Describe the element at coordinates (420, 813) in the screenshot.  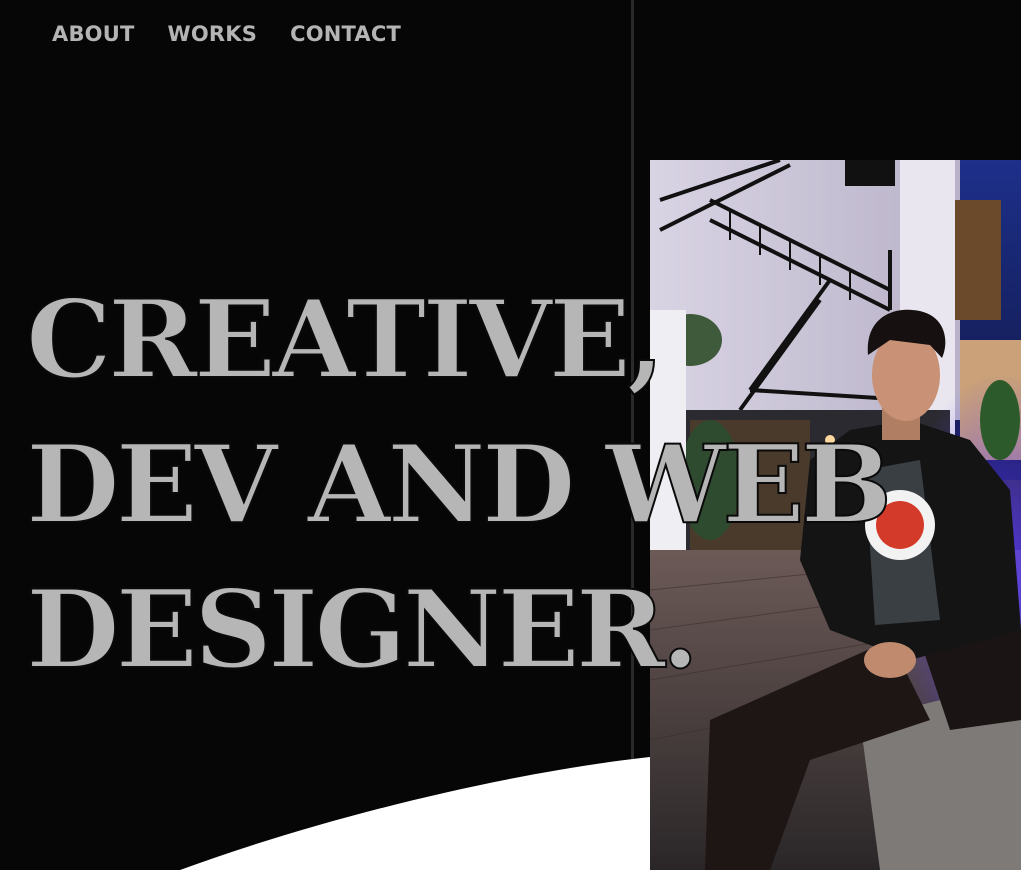
I see `white-swoosh-shape` at that location.